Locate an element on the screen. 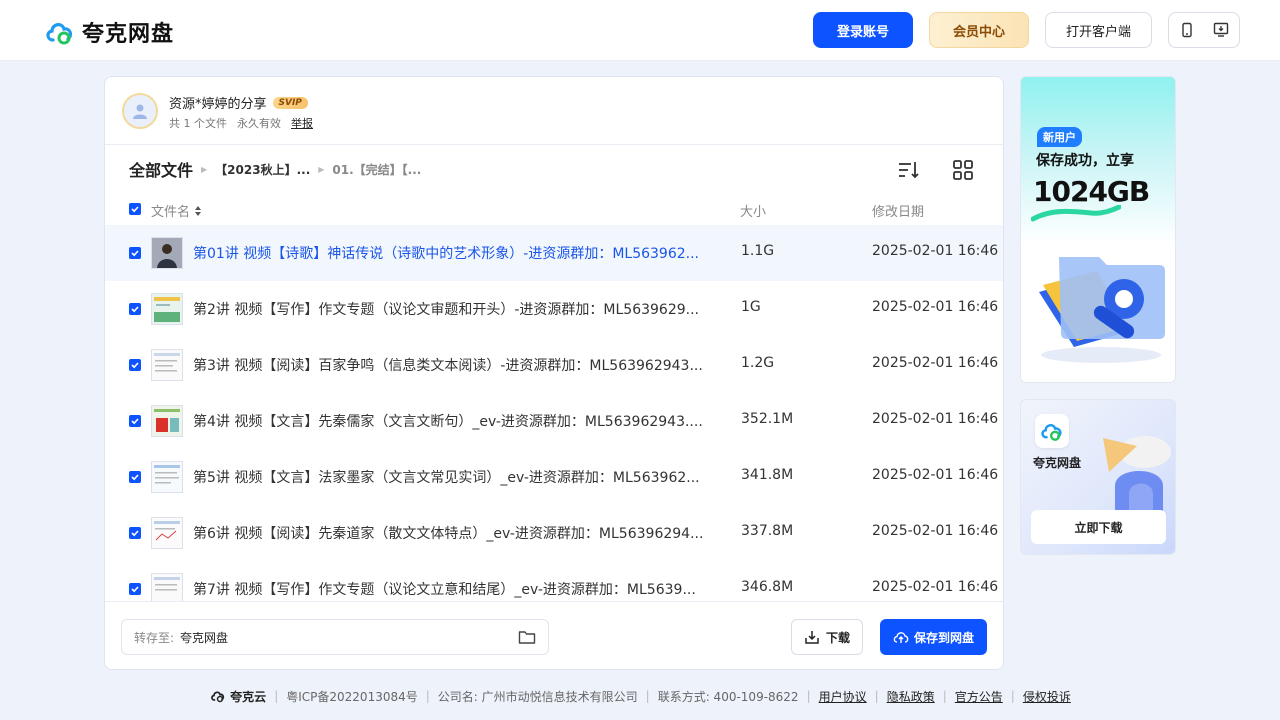 The height and width of the screenshot is (720, 1280). share-meta: 共 1 个文件 永久有效 举报 is located at coordinates (241, 123).